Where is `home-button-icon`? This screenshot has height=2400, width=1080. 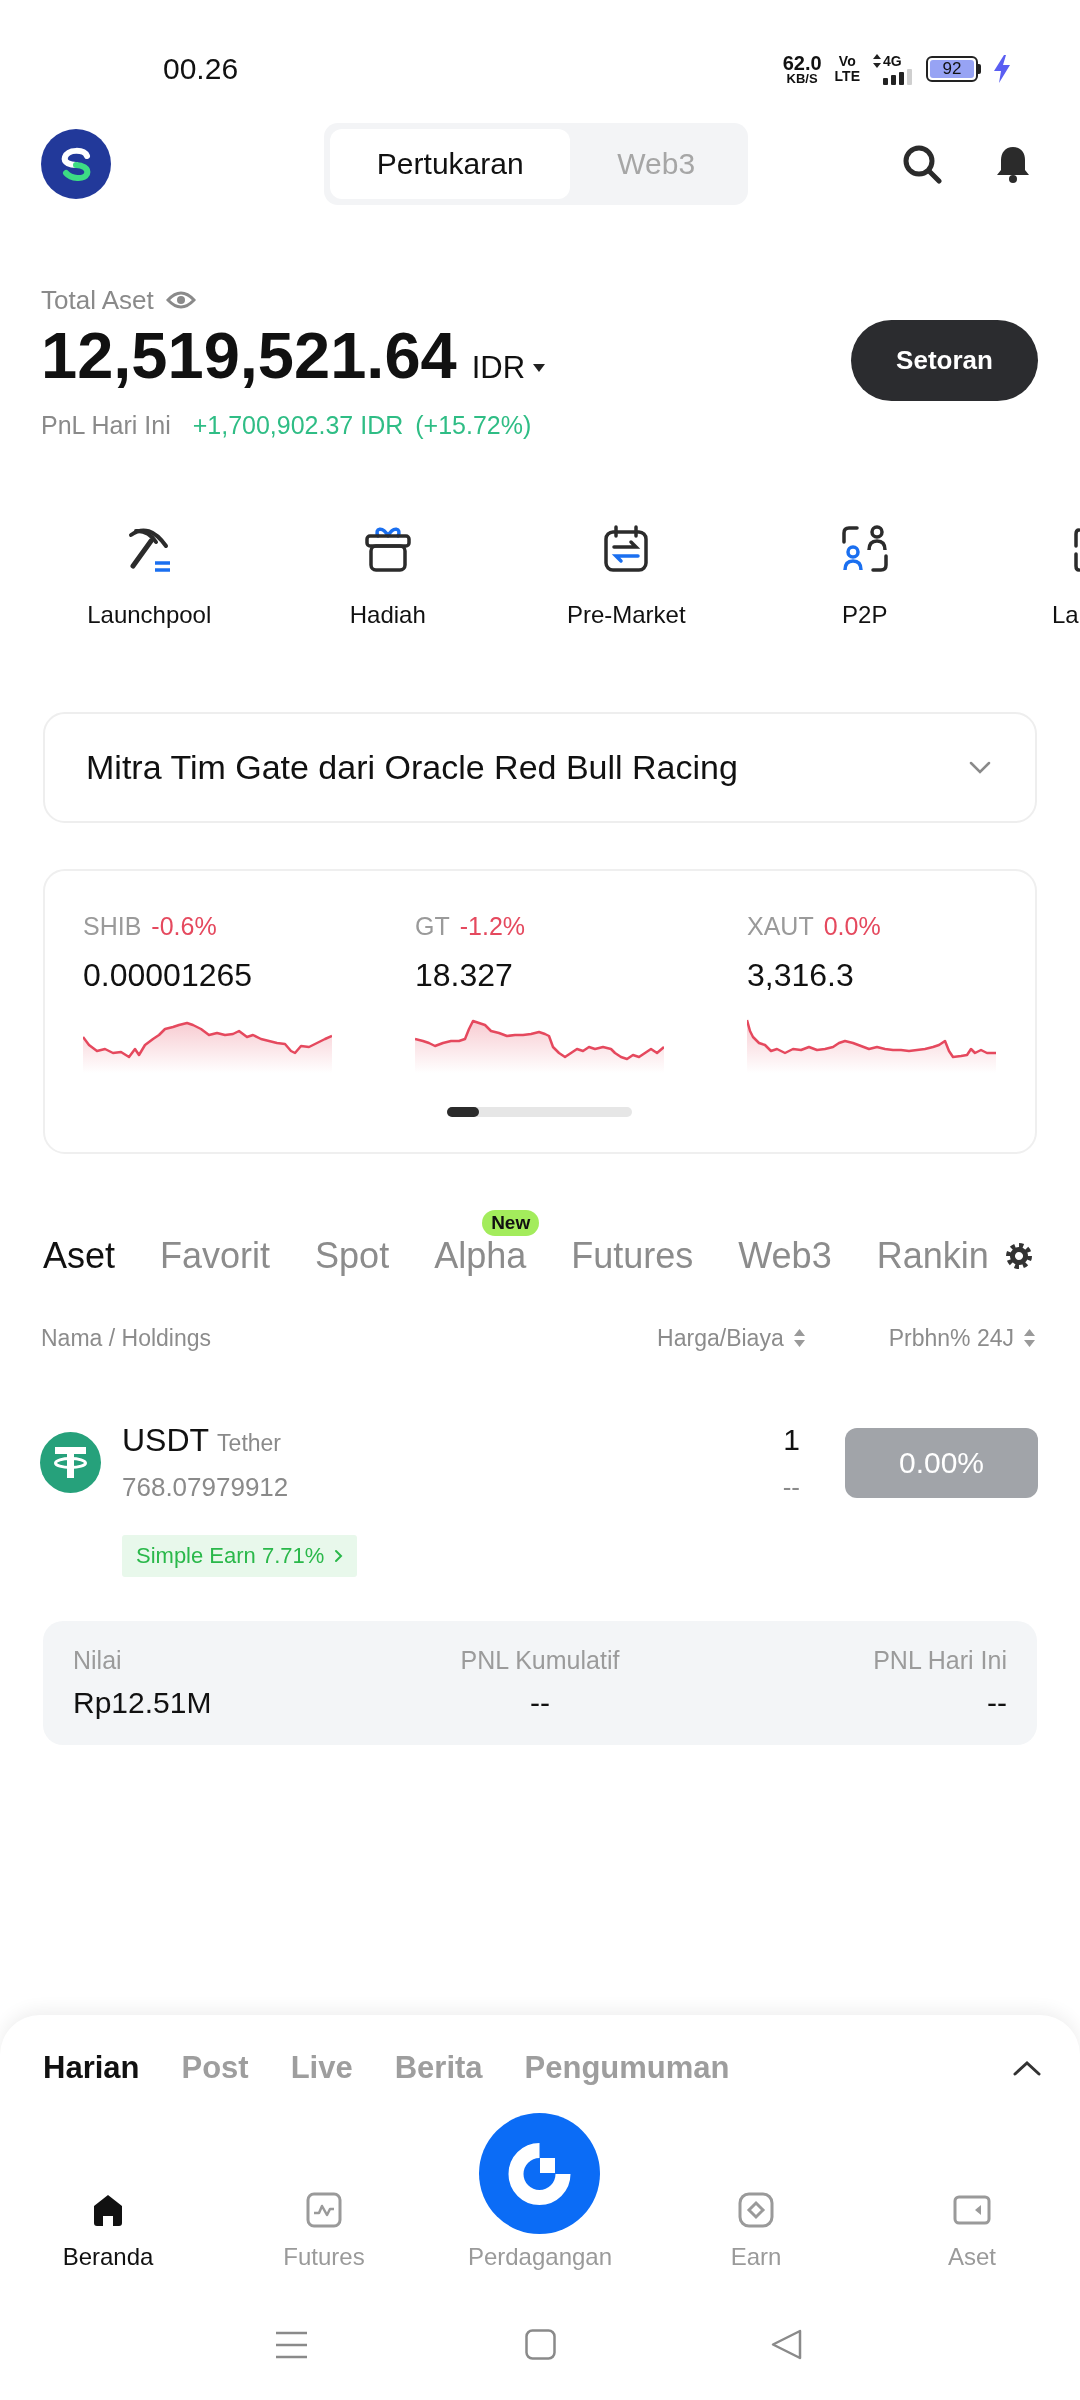 home-button-icon is located at coordinates (540, 2344).